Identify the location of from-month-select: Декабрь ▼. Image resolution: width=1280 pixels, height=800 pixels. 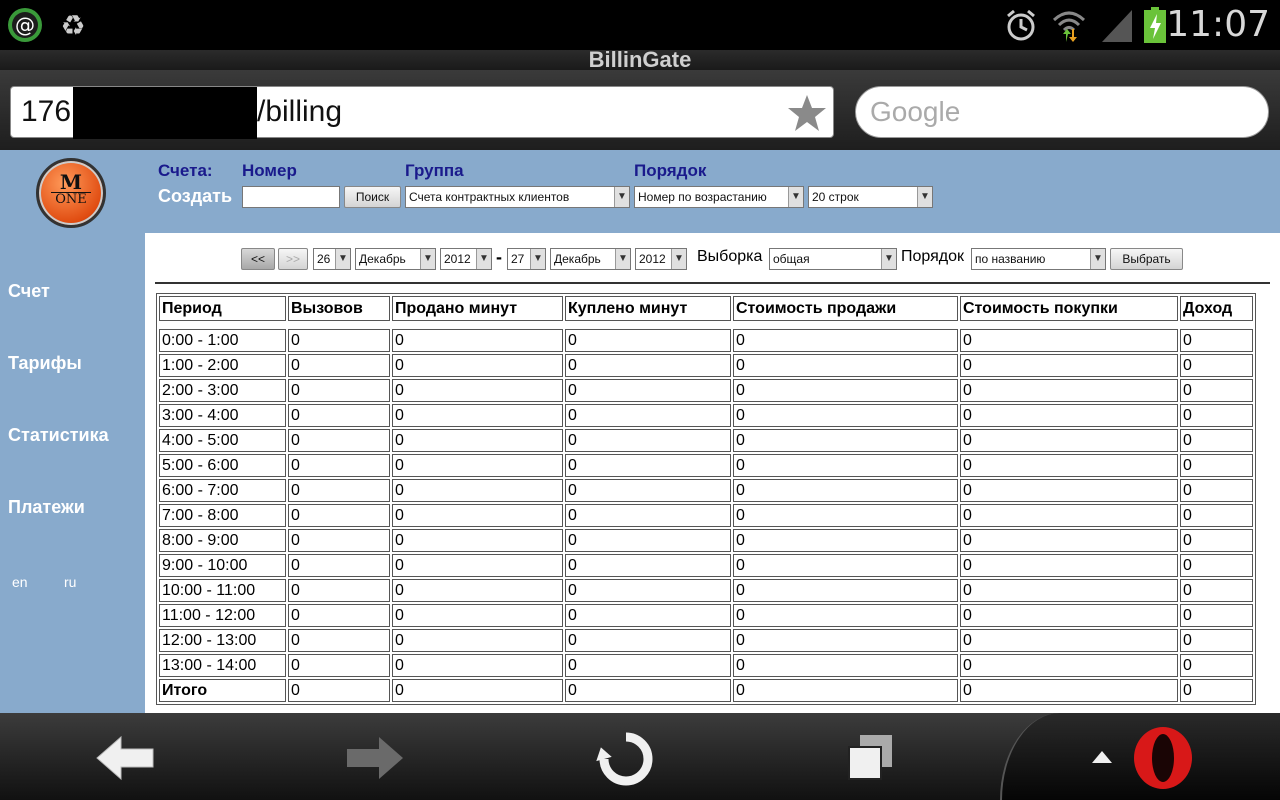
(395, 259).